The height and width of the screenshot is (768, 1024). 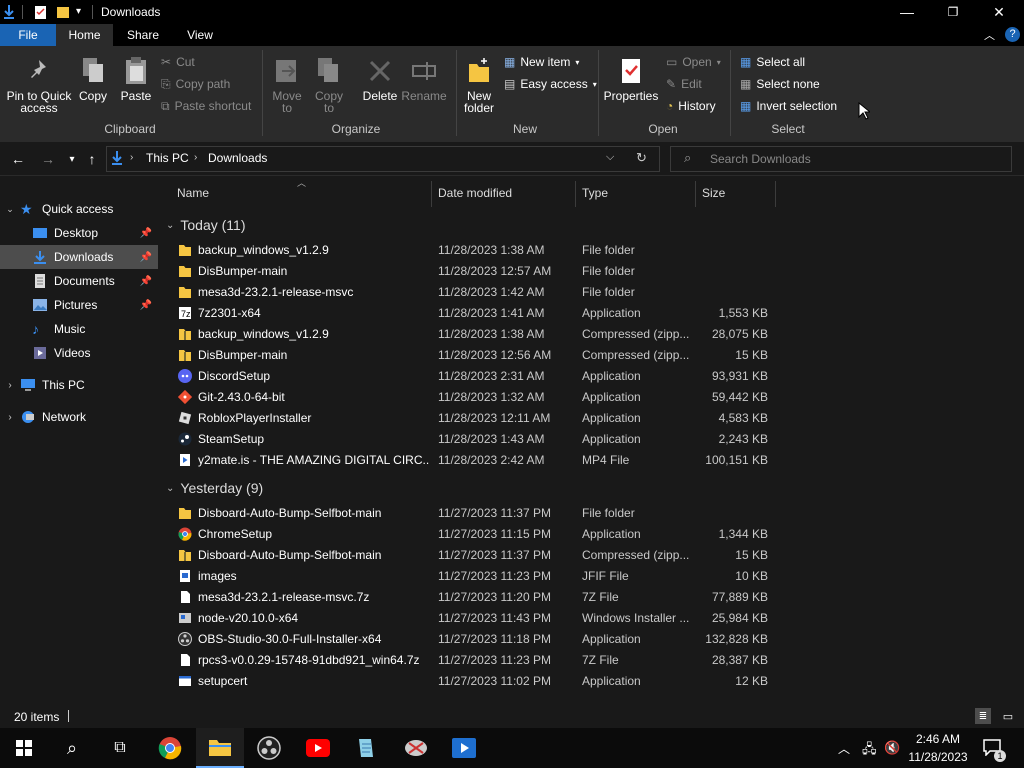 I want to click on nav-music: ♪ Music, so click(x=79, y=329).